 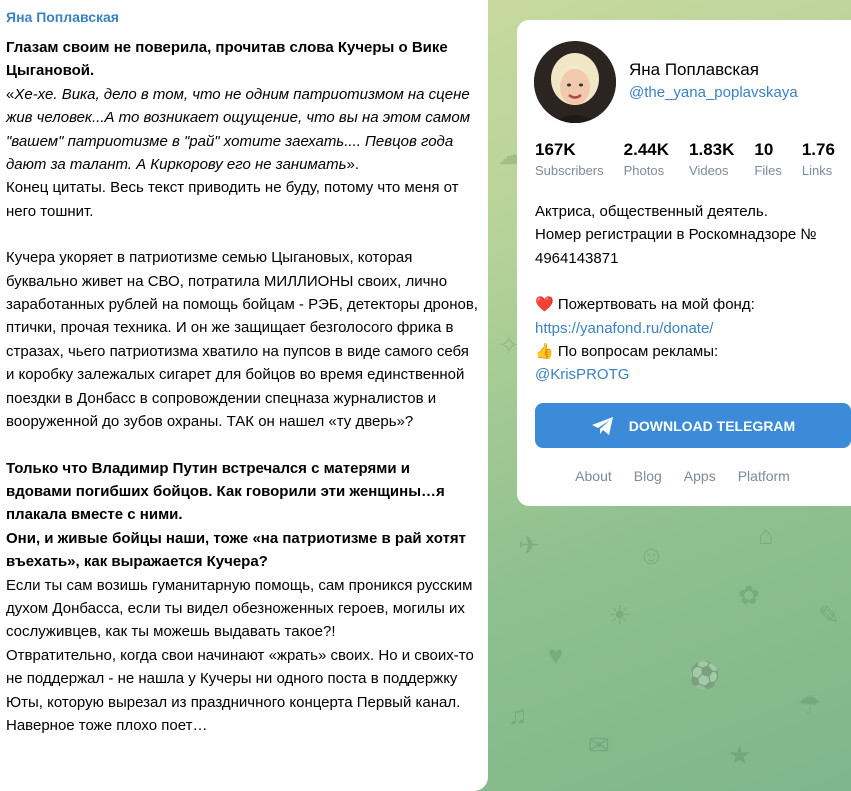 I want to click on footer-link-about: About, so click(x=593, y=476).